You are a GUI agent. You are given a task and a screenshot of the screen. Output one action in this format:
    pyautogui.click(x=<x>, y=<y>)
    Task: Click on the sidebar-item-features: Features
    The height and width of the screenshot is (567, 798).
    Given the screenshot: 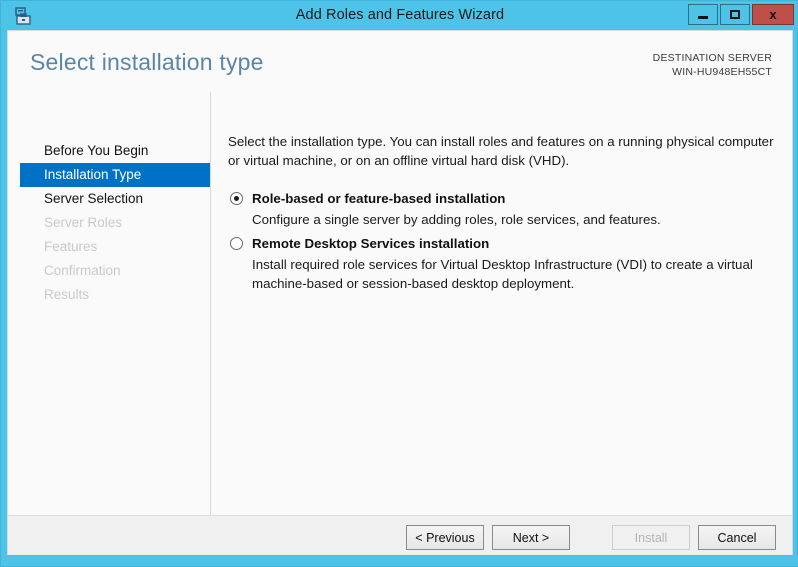 What is the action you would take?
    pyautogui.click(x=71, y=246)
    